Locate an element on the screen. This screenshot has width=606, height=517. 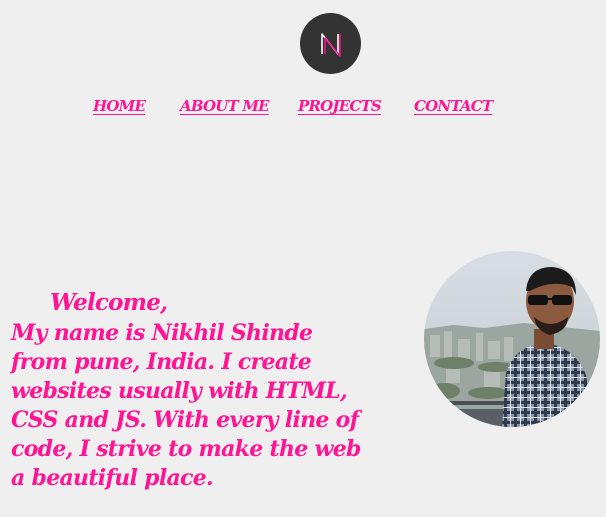
nav-about-link: ABOUT ME is located at coordinates (225, 106).